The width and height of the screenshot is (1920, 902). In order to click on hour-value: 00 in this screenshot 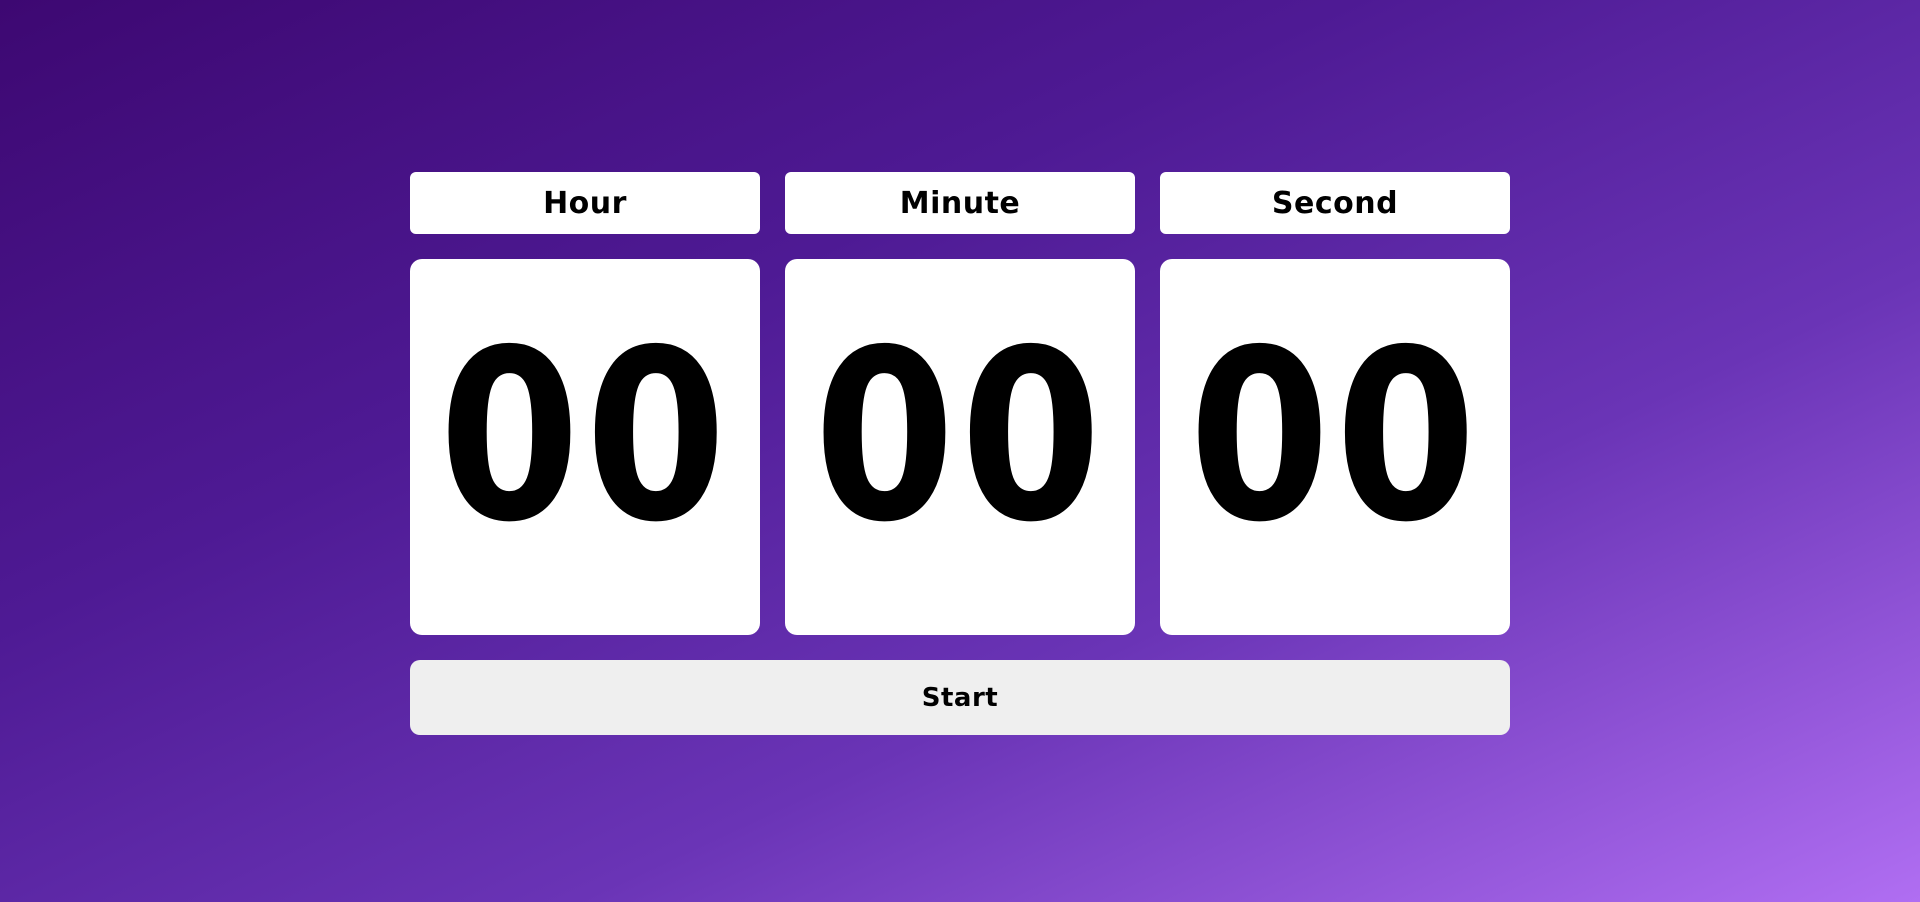, I will do `click(585, 436)`.